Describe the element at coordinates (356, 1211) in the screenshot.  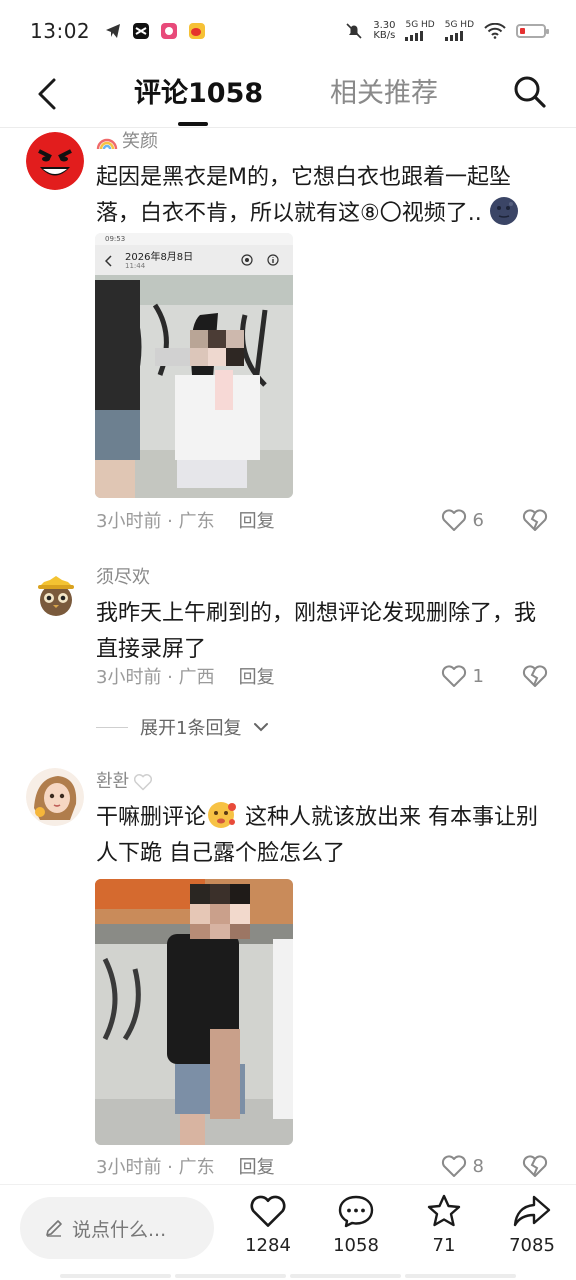
I see `comment-bubble-icon` at that location.